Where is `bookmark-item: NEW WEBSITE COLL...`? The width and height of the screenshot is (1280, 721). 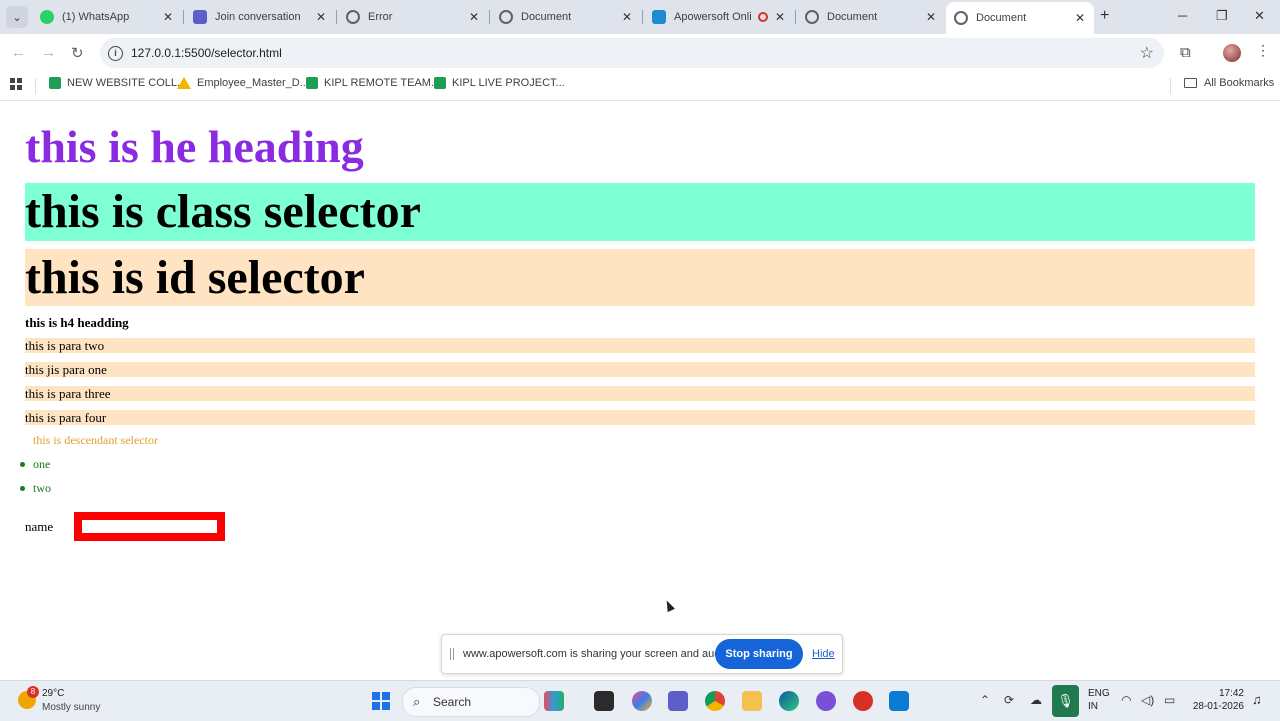
bookmark-item: NEW WEBSITE COLL... is located at coordinates (117, 83).